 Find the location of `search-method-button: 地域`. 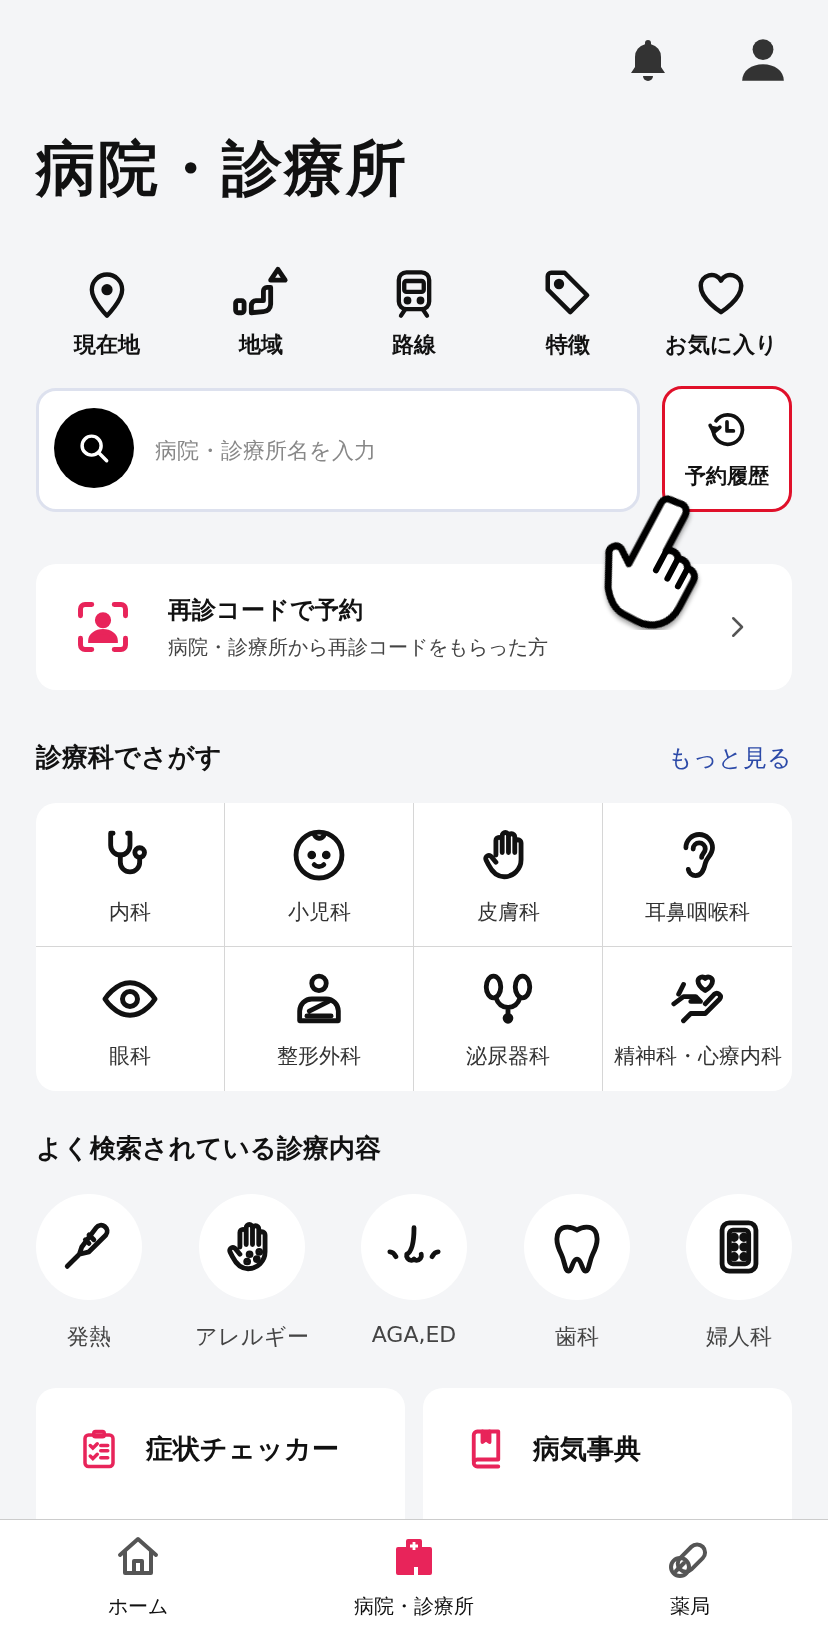

search-method-button: 地域 is located at coordinates (260, 309).